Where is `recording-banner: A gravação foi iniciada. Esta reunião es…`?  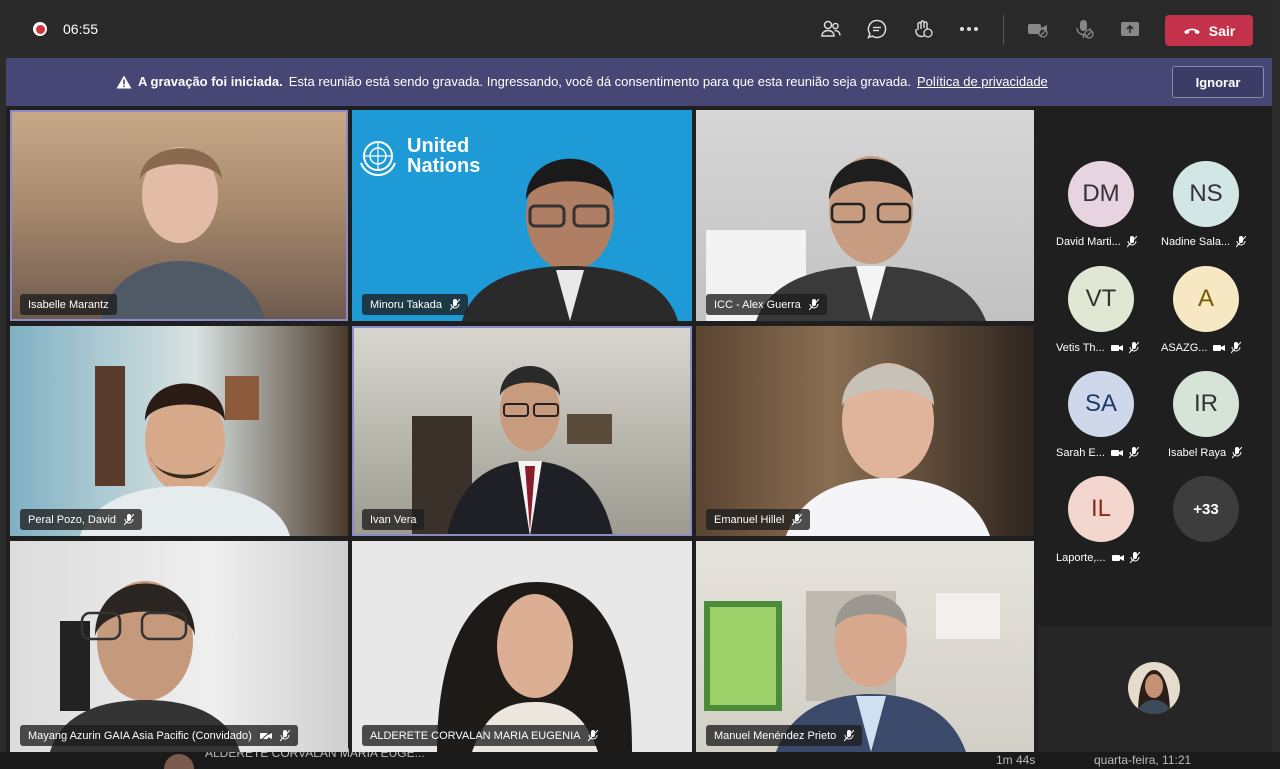
recording-banner: A gravação foi iniciada. Esta reunião es… is located at coordinates (639, 82).